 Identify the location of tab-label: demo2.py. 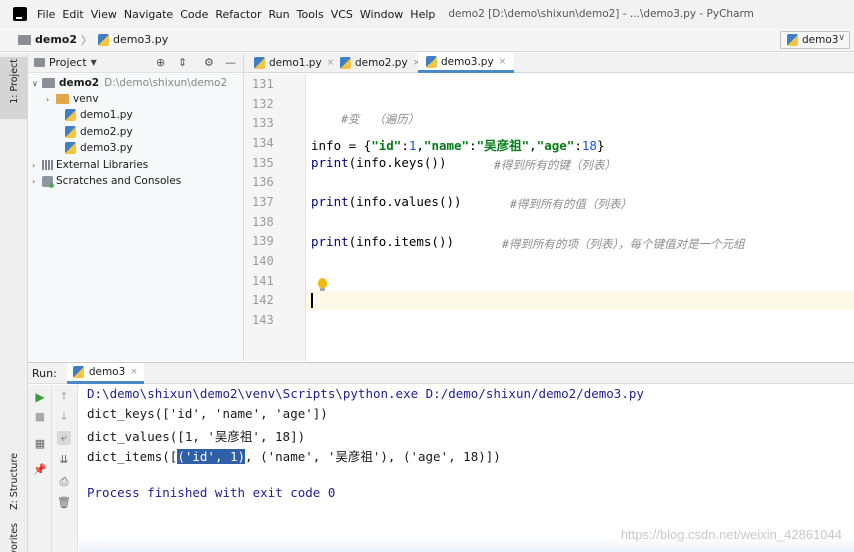
(381, 63).